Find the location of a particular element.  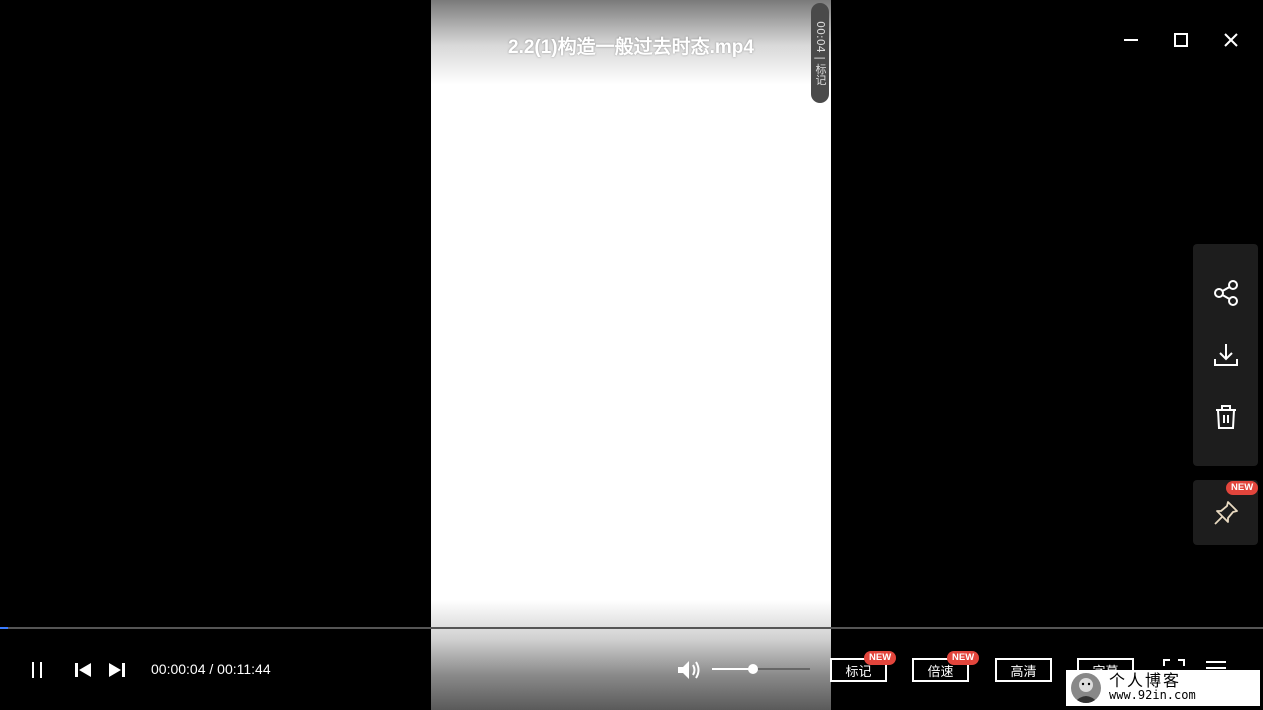

pin-new-badge: NEW is located at coordinates (1242, 488).